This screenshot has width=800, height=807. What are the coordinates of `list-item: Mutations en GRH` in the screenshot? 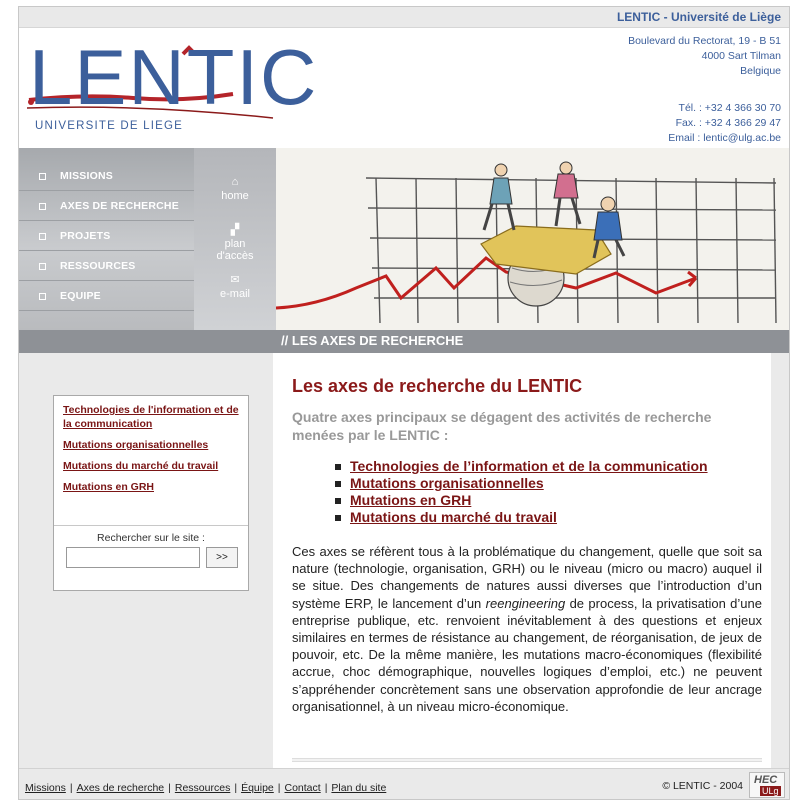 It's located at (521, 500).